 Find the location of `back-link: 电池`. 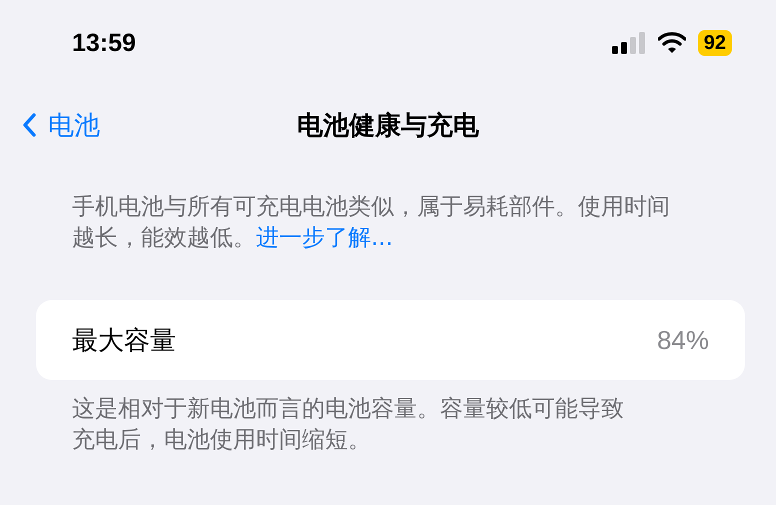

back-link: 电池 is located at coordinates (61, 125).